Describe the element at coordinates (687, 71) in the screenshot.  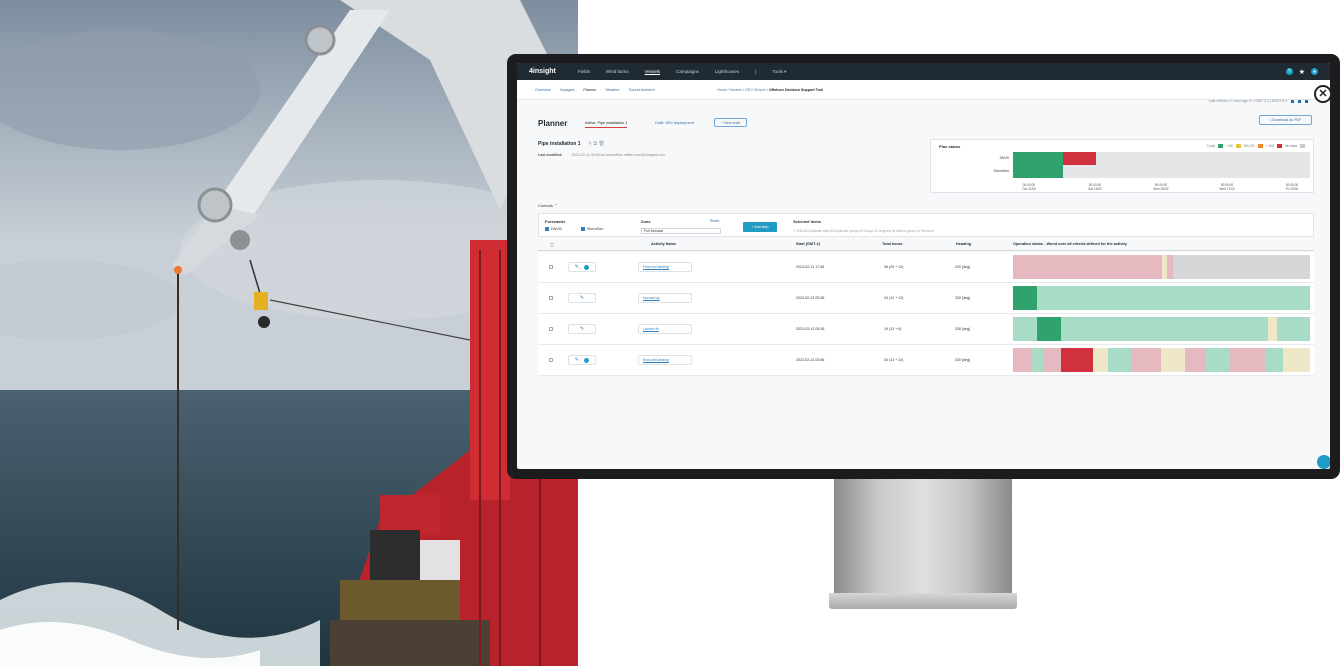
I see `top-nav-campaigns: Campaigns` at that location.